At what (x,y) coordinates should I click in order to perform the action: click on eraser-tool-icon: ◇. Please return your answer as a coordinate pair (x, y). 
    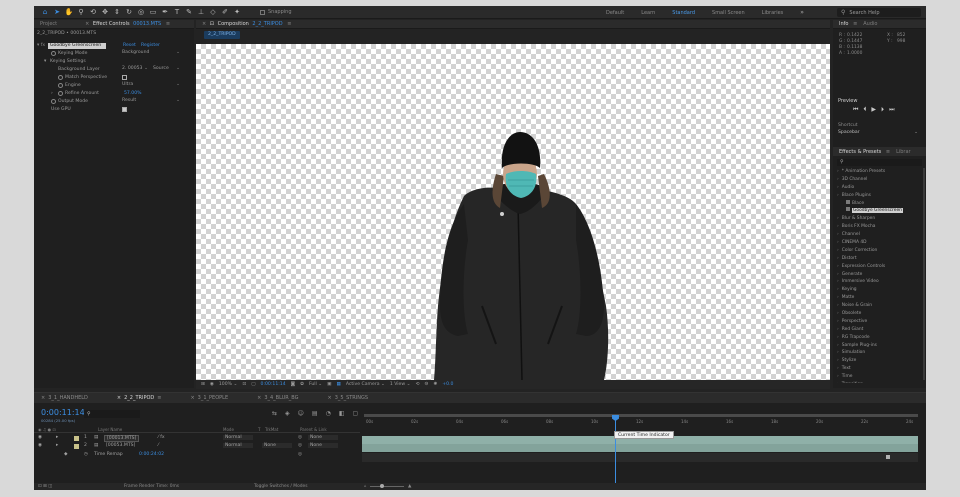
    Looking at the image, I should click on (213, 12).